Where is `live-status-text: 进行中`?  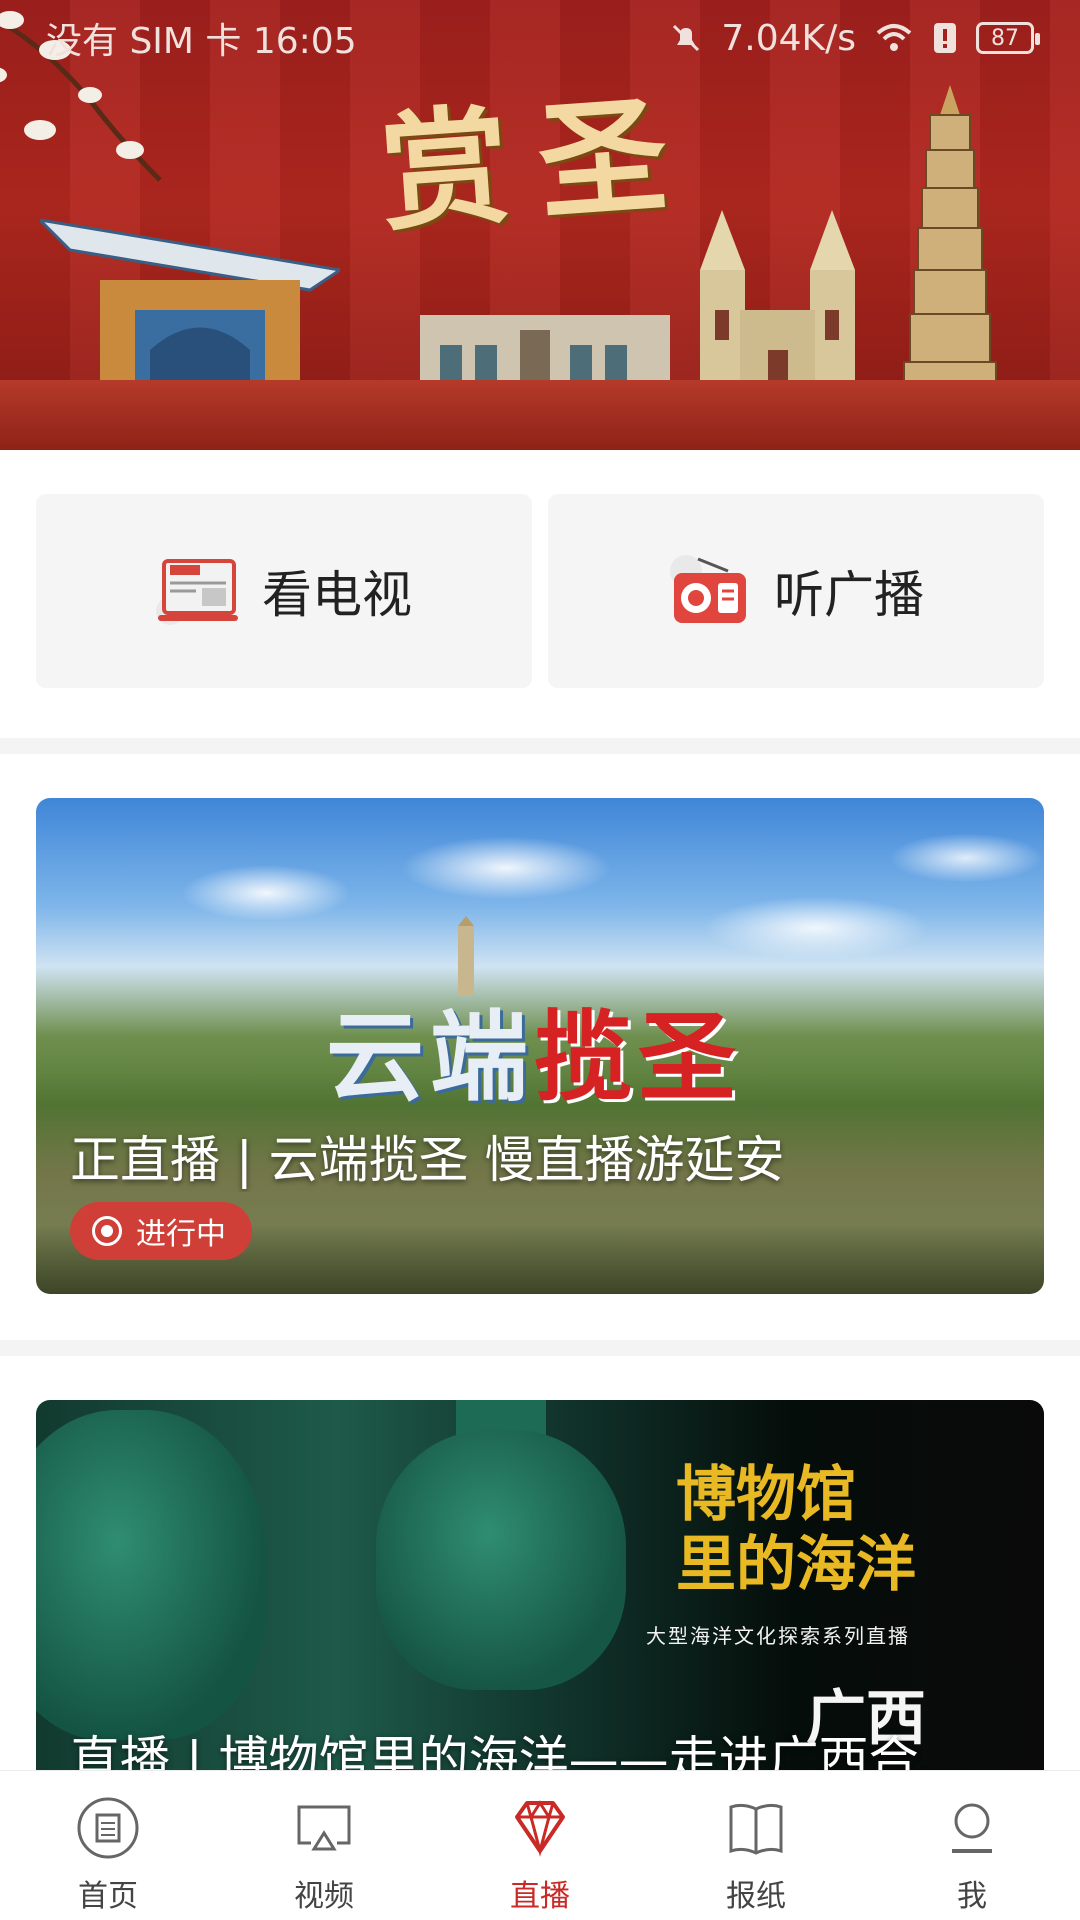 live-status-text: 进行中 is located at coordinates (181, 1234).